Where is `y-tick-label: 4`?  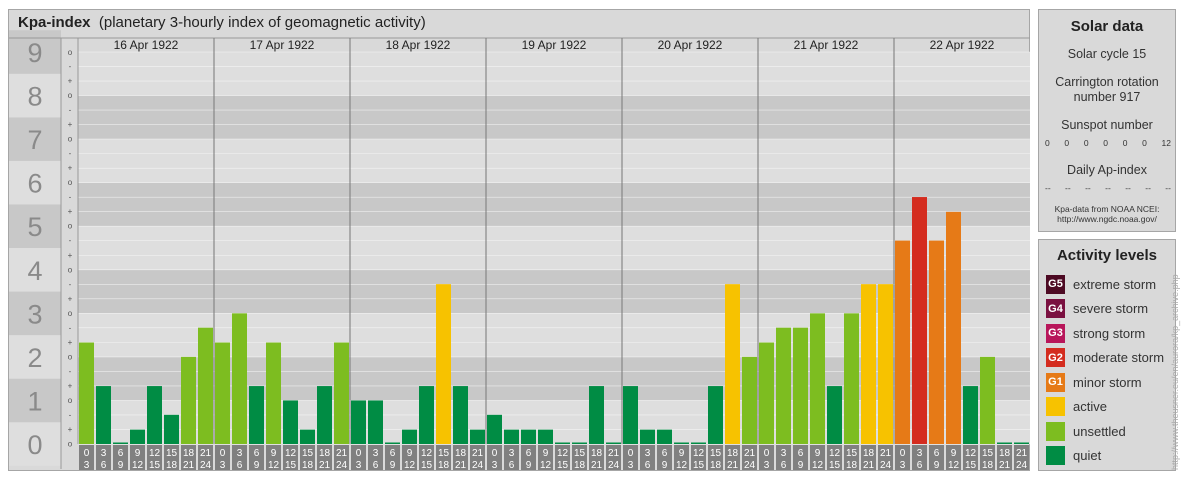
y-tick-label: 4 is located at coordinates (34, 271).